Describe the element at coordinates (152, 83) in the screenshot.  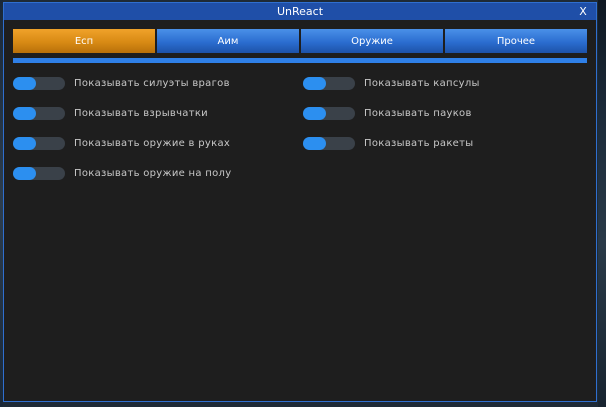
I see `option-label: Показывать силуэты врагов` at that location.